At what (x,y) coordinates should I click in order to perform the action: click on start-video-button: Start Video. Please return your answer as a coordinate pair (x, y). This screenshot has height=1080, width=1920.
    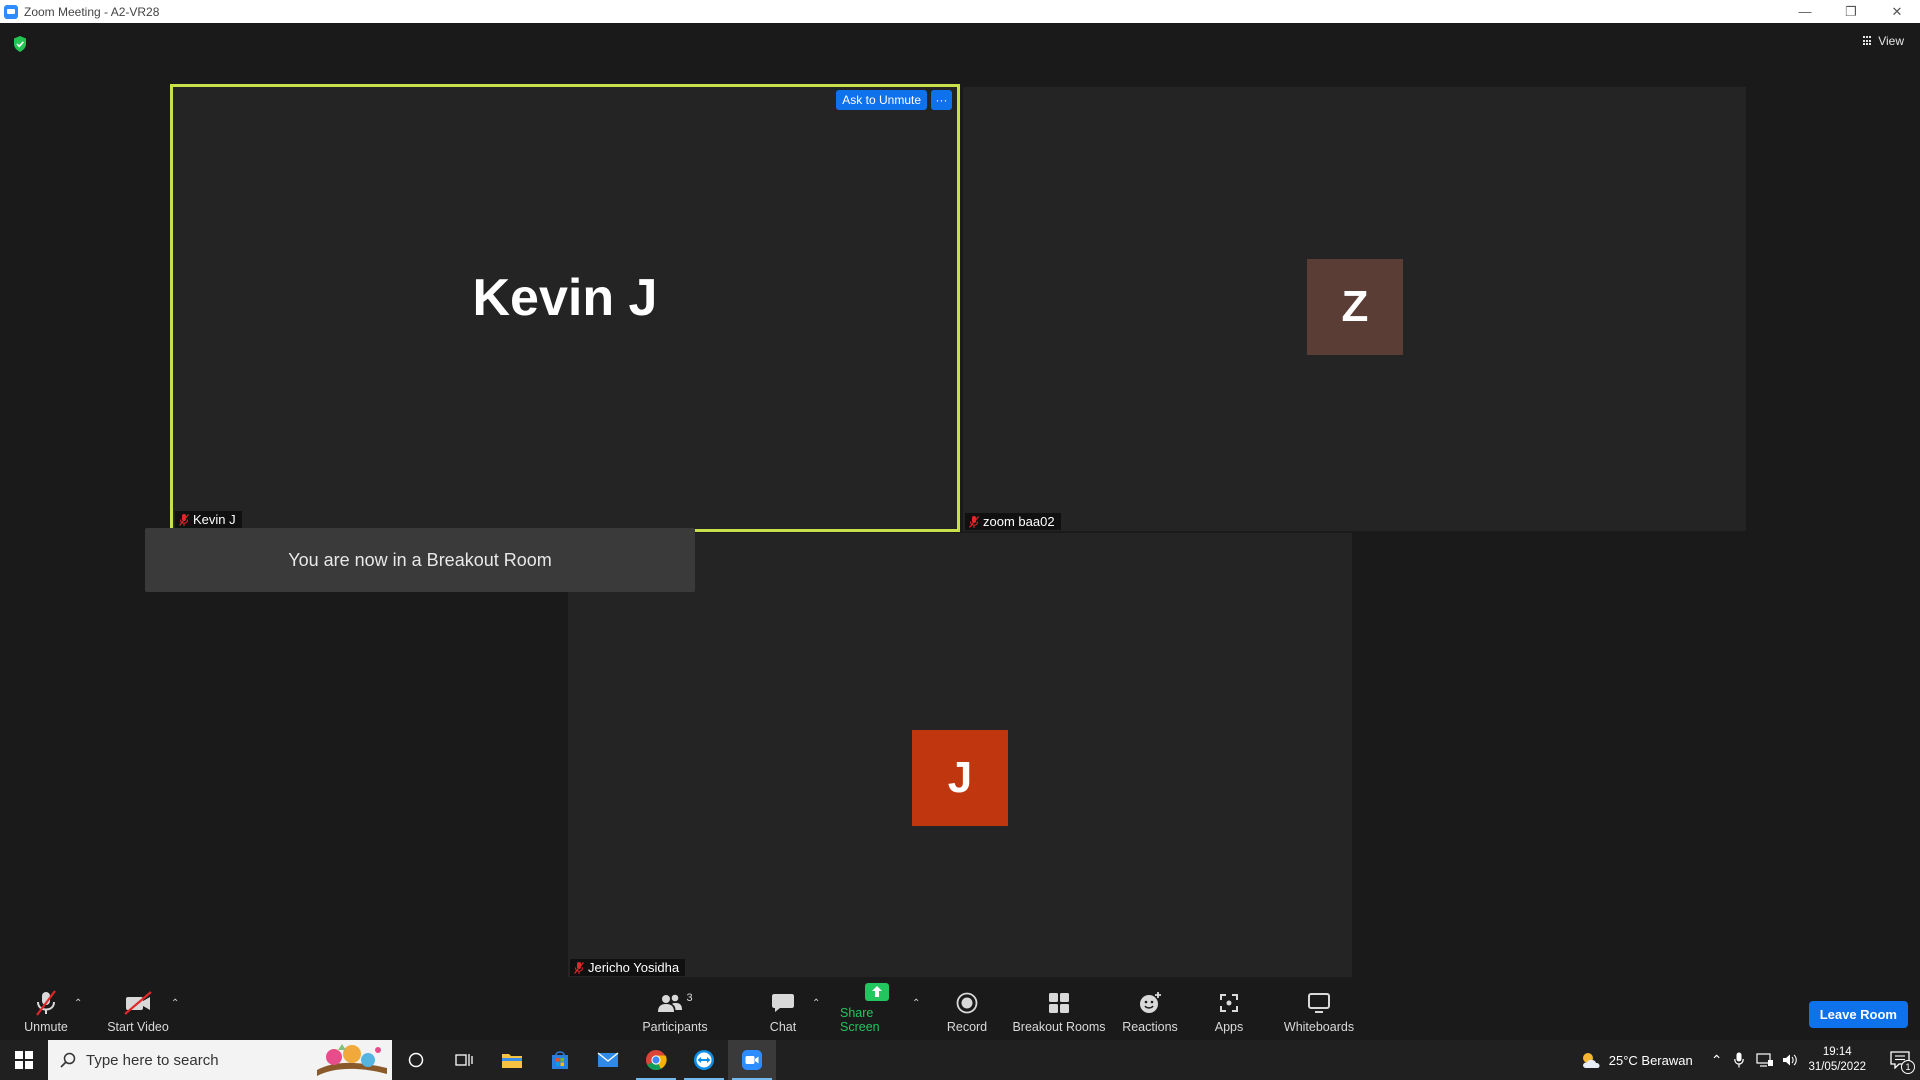
    Looking at the image, I should click on (138, 1010).